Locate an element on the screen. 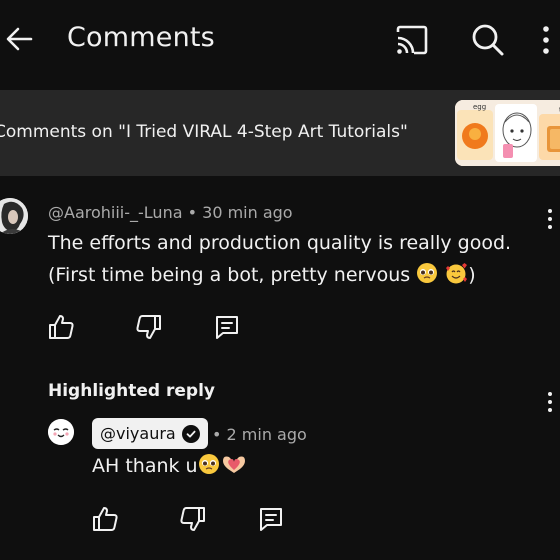  reply-more-button is located at coordinates (550, 402).